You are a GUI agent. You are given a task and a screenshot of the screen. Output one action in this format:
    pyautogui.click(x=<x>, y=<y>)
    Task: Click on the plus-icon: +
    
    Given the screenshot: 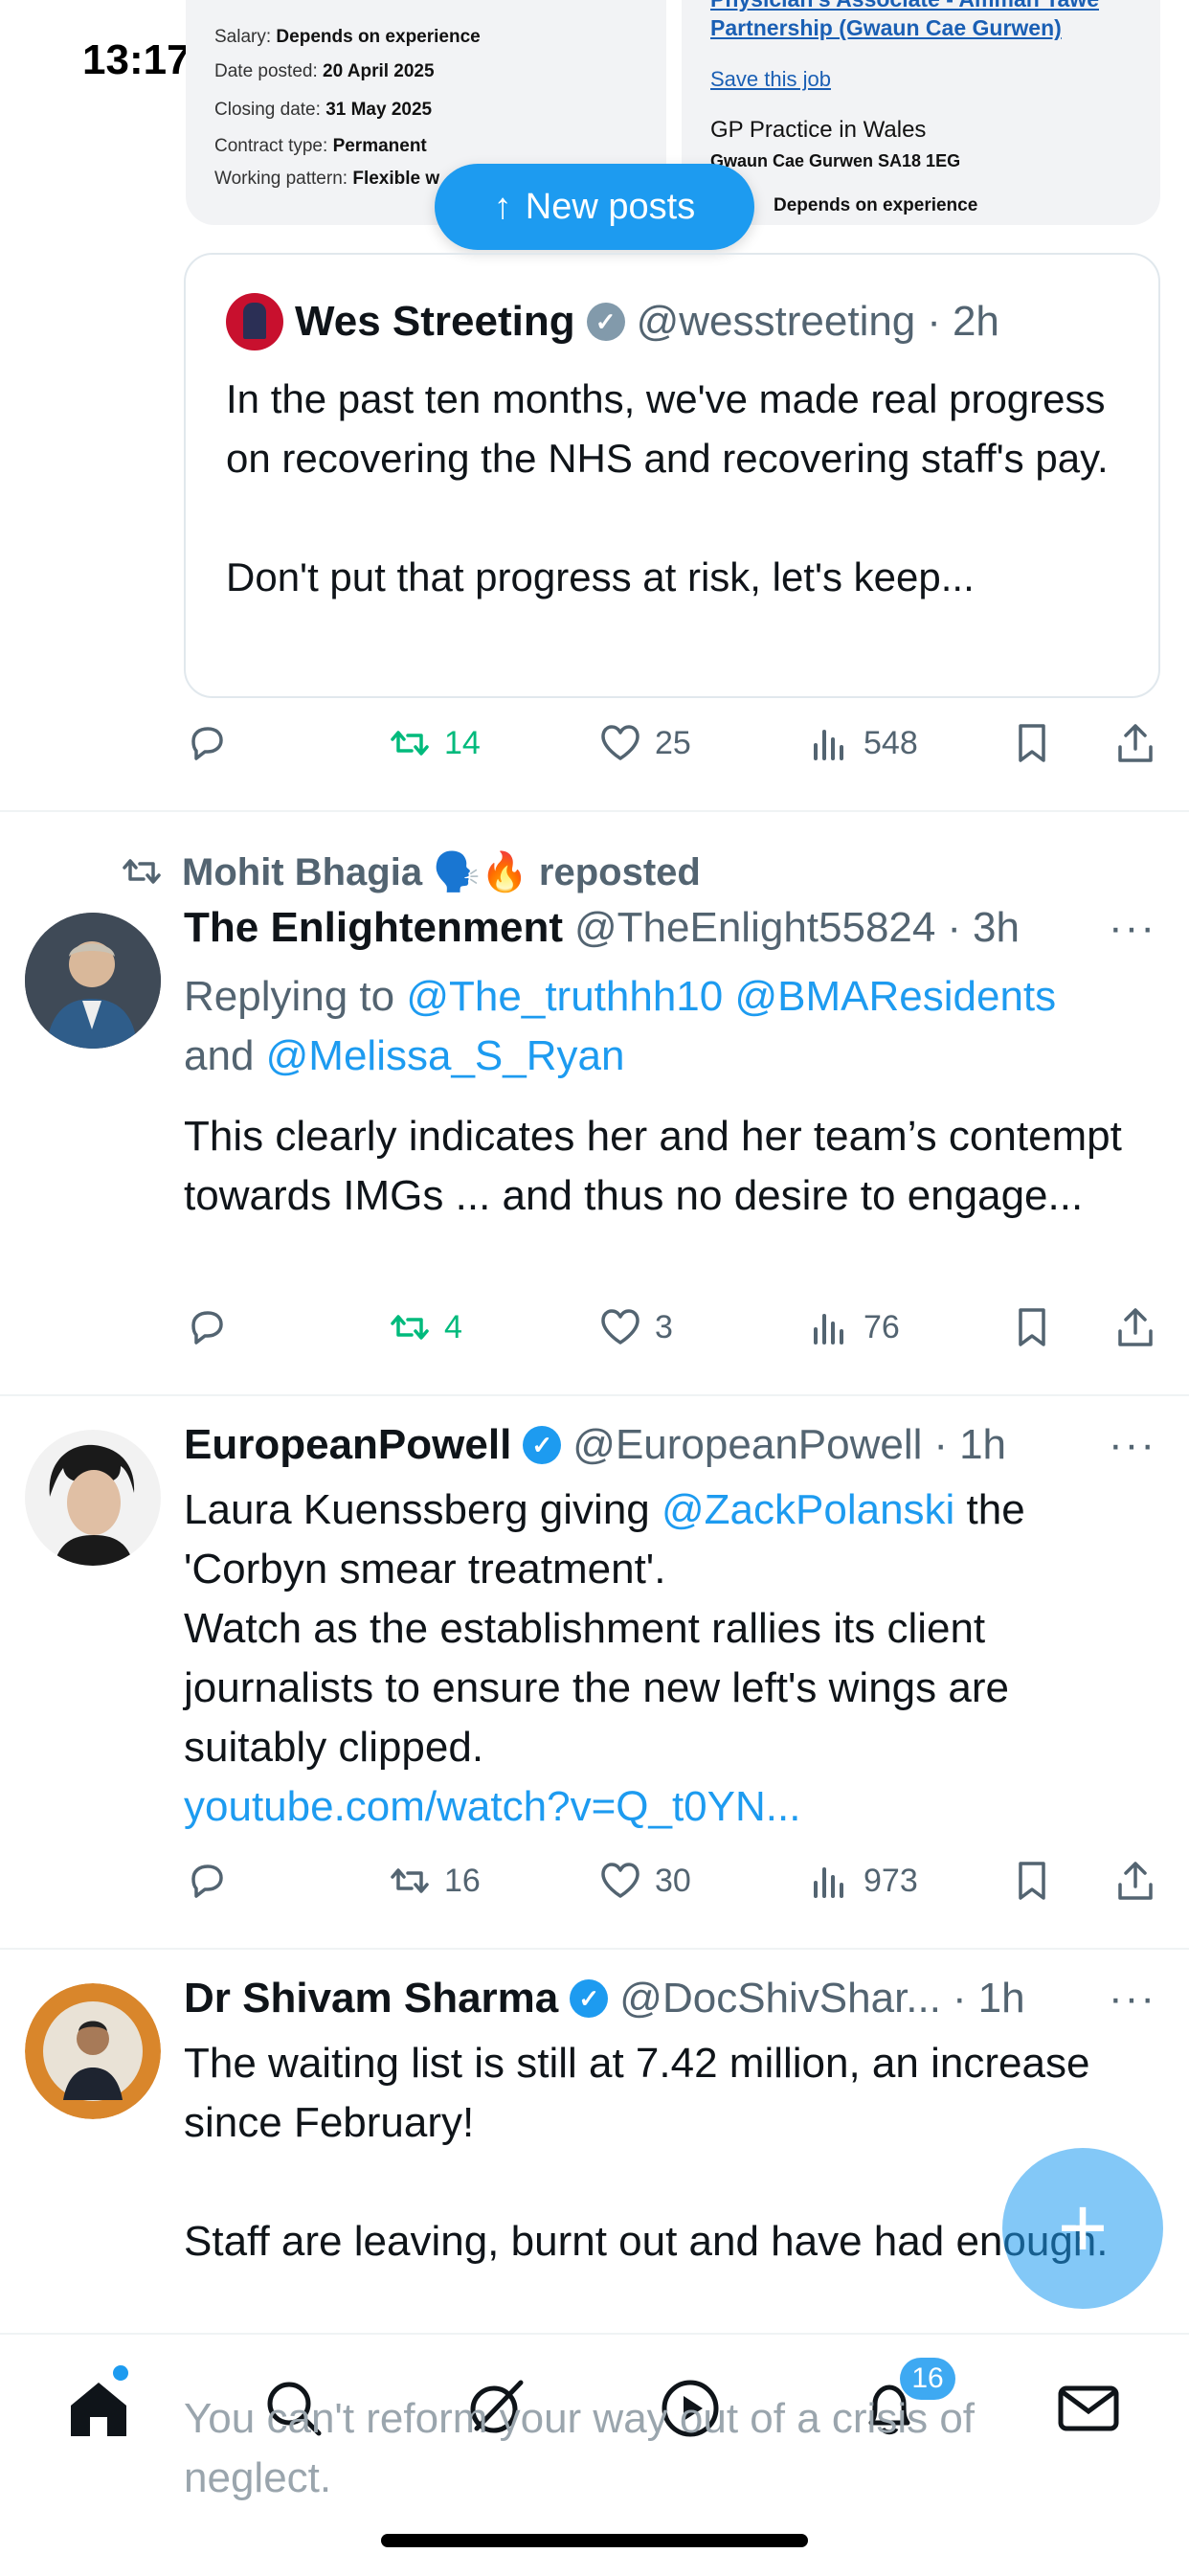 What is the action you would take?
    pyautogui.click(x=1083, y=2228)
    